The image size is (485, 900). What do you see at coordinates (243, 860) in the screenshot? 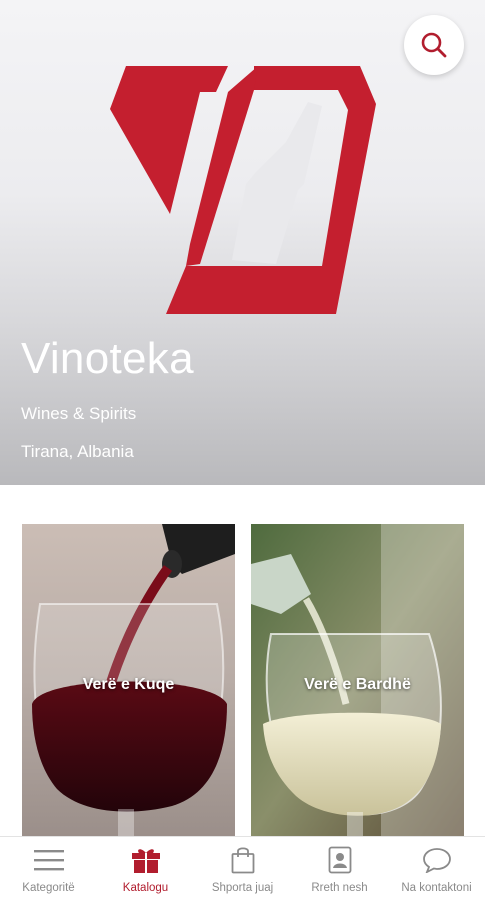
I see `shopping-bag-icon` at bounding box center [243, 860].